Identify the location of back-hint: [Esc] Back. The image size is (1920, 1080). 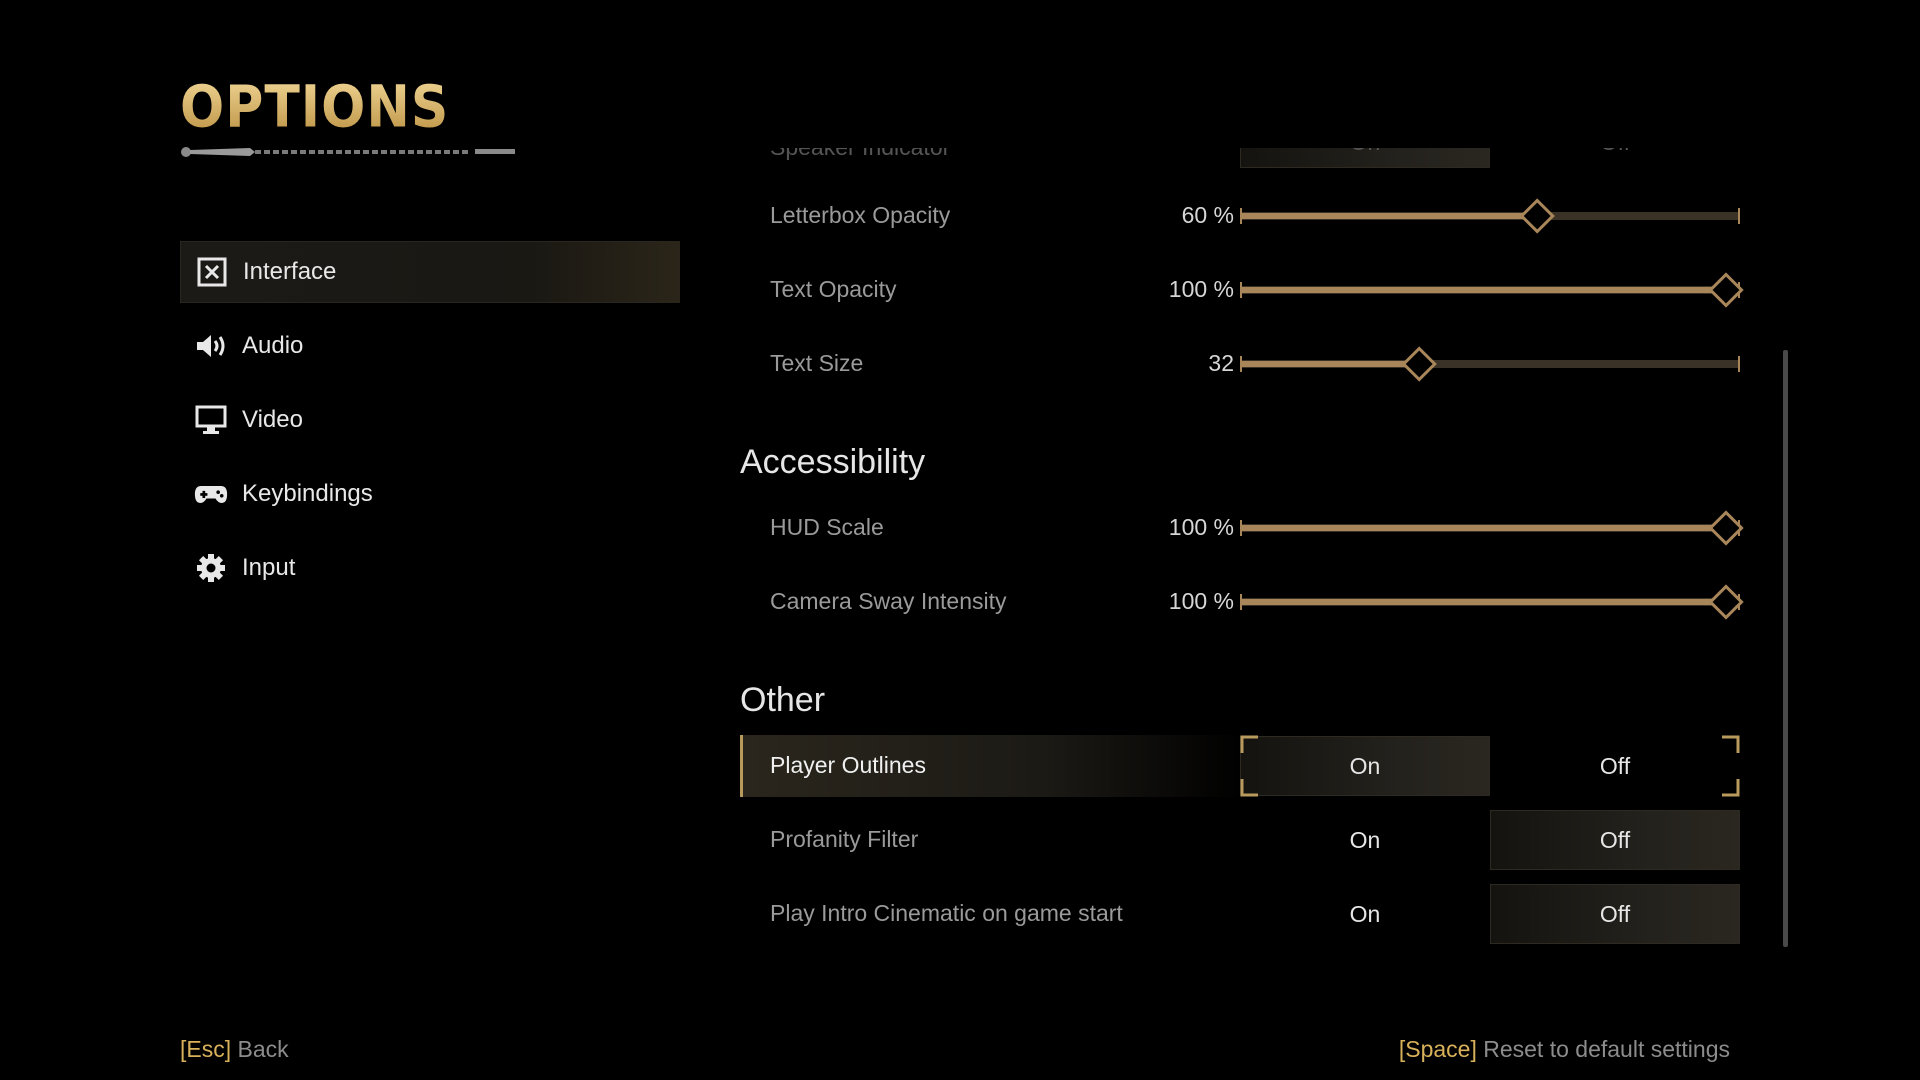
(234, 1049).